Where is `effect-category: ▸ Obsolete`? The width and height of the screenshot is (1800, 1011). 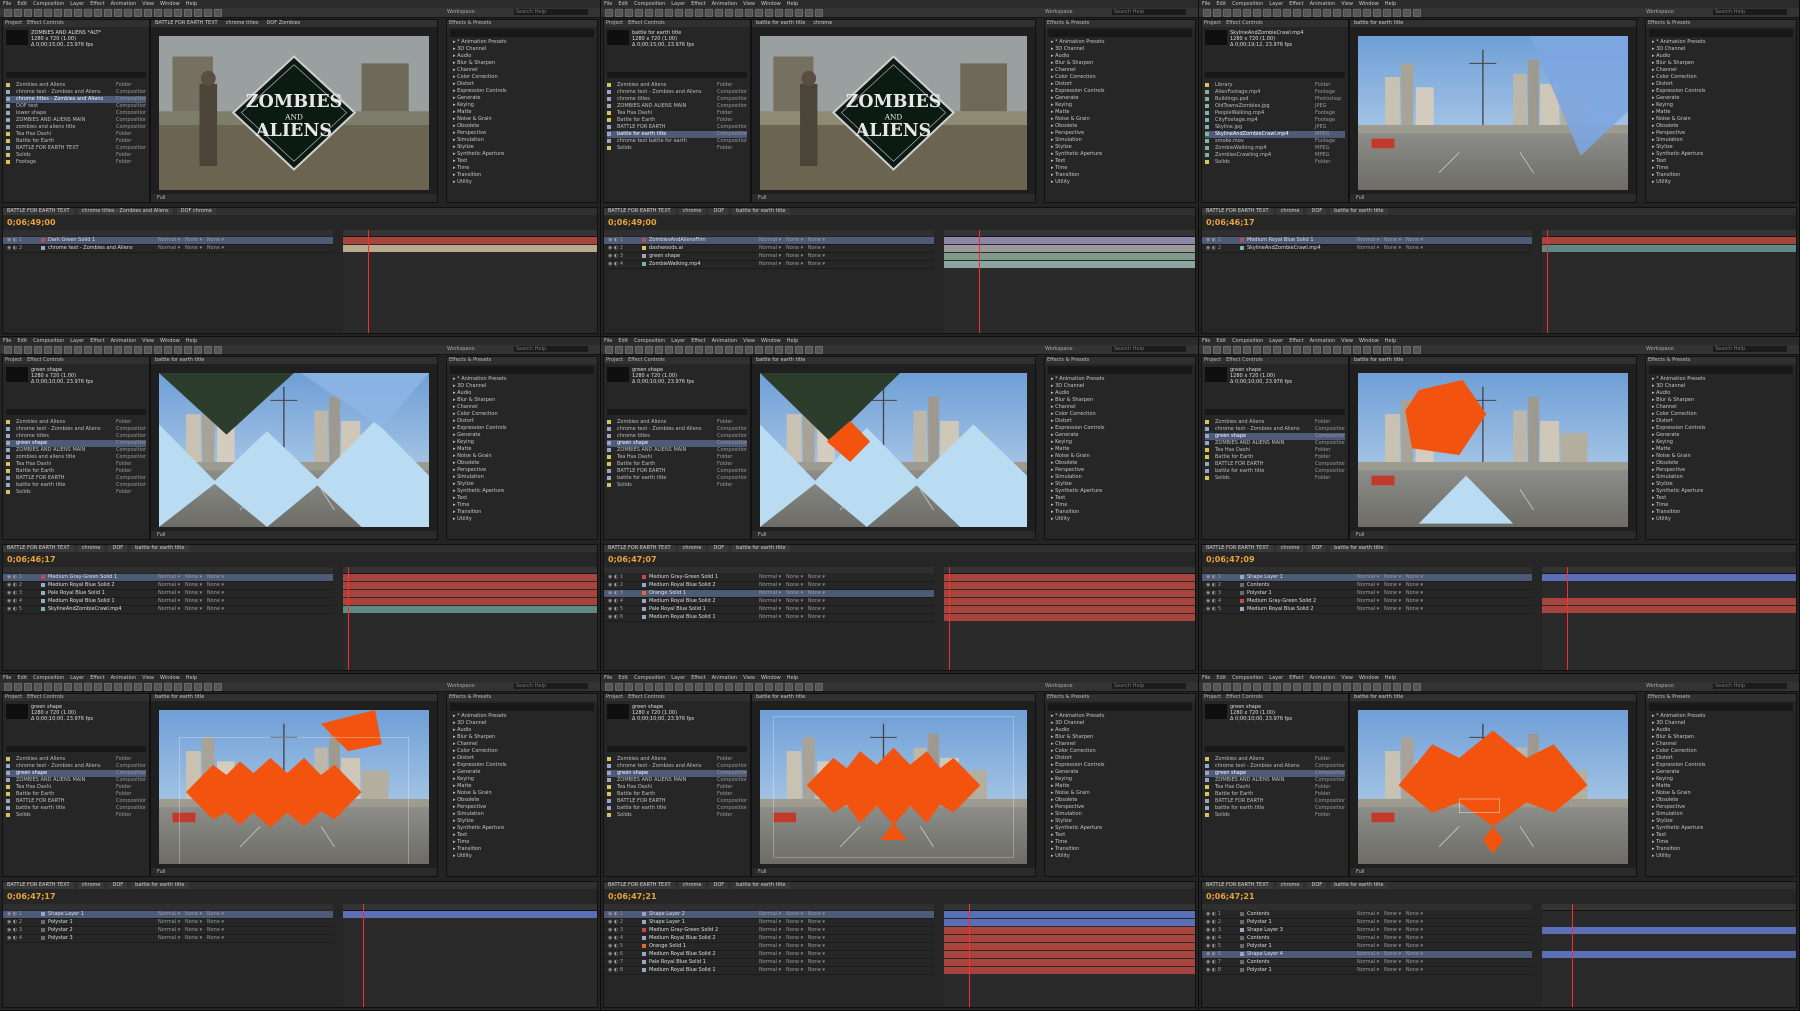 effect-category: ▸ Obsolete is located at coordinates (1120, 126).